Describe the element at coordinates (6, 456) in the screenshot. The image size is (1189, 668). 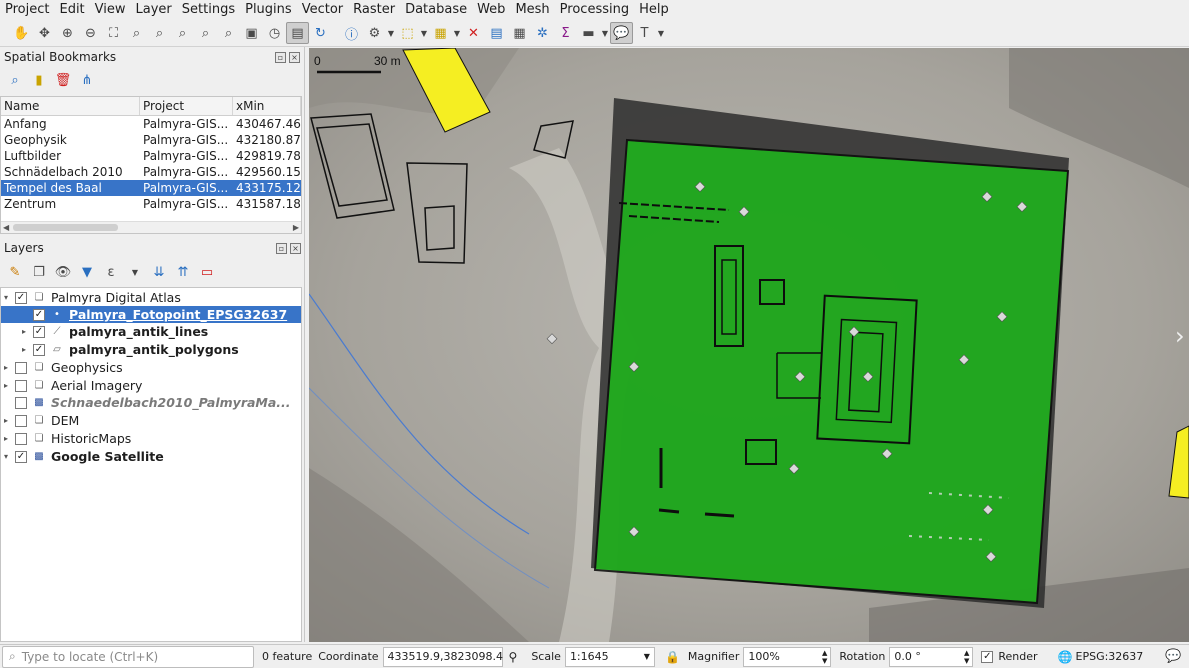
I see `collapse-arrow-icon: ▾` at that location.